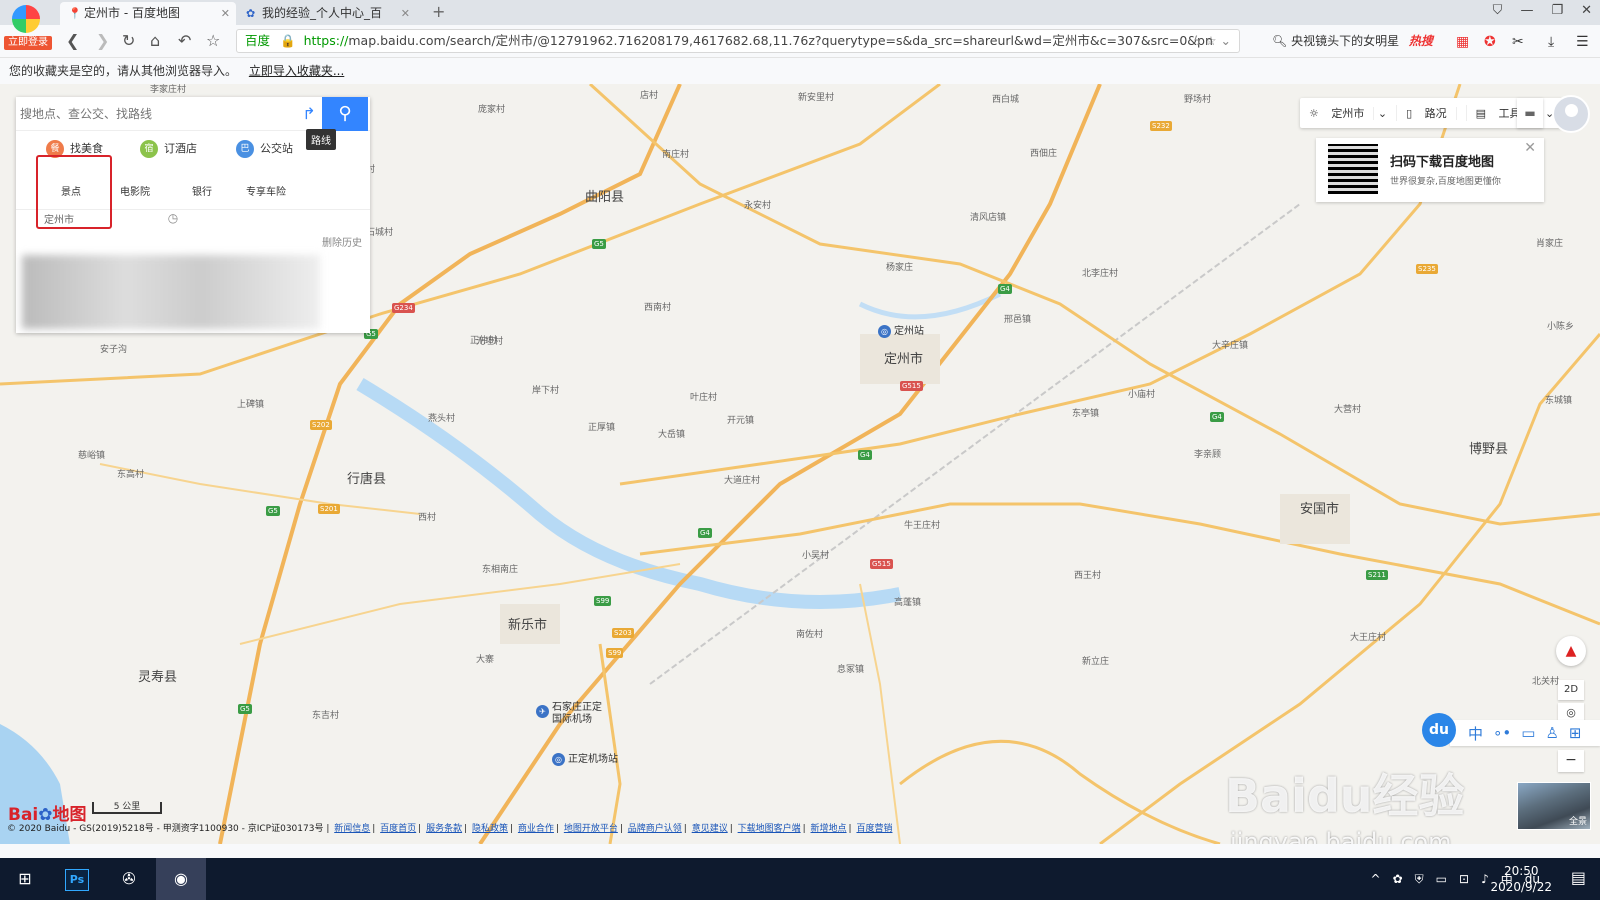  Describe the element at coordinates (150, 114) in the screenshot. I see `map-search-input` at that location.